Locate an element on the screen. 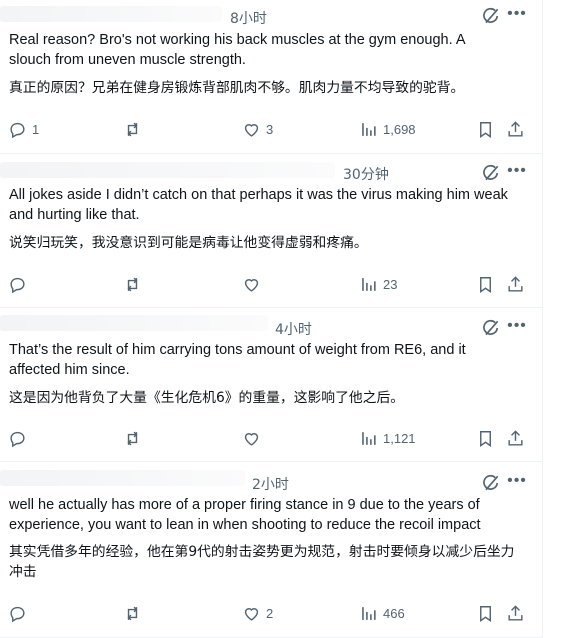 The width and height of the screenshot is (573, 638). post-header: 2小时 ••• is located at coordinates (271, 478).